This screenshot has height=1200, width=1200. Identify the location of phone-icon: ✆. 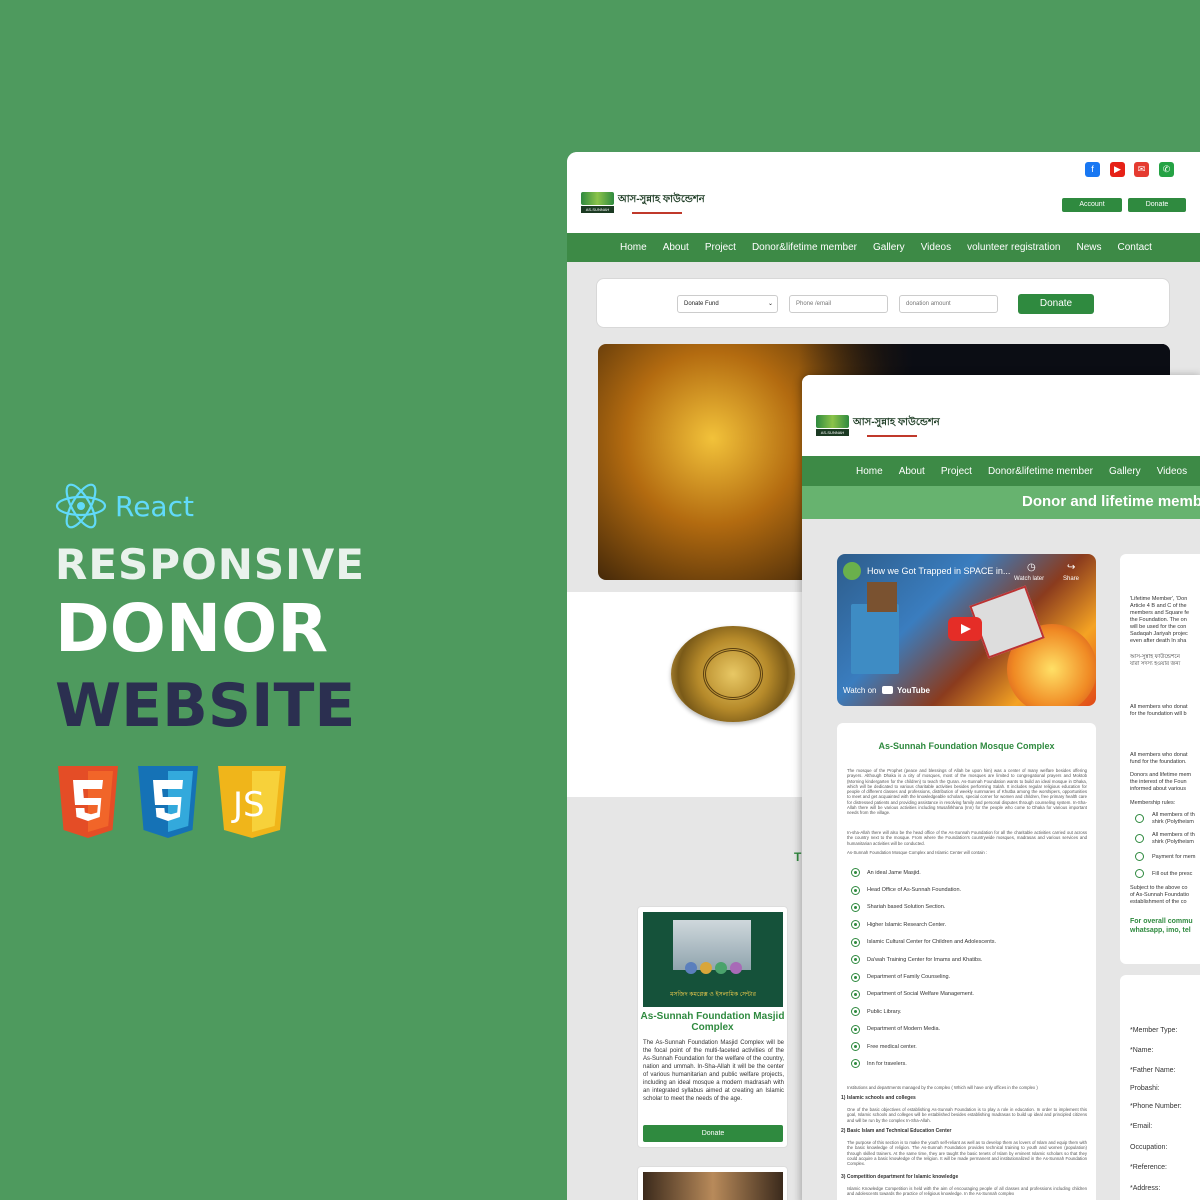
(1166, 169).